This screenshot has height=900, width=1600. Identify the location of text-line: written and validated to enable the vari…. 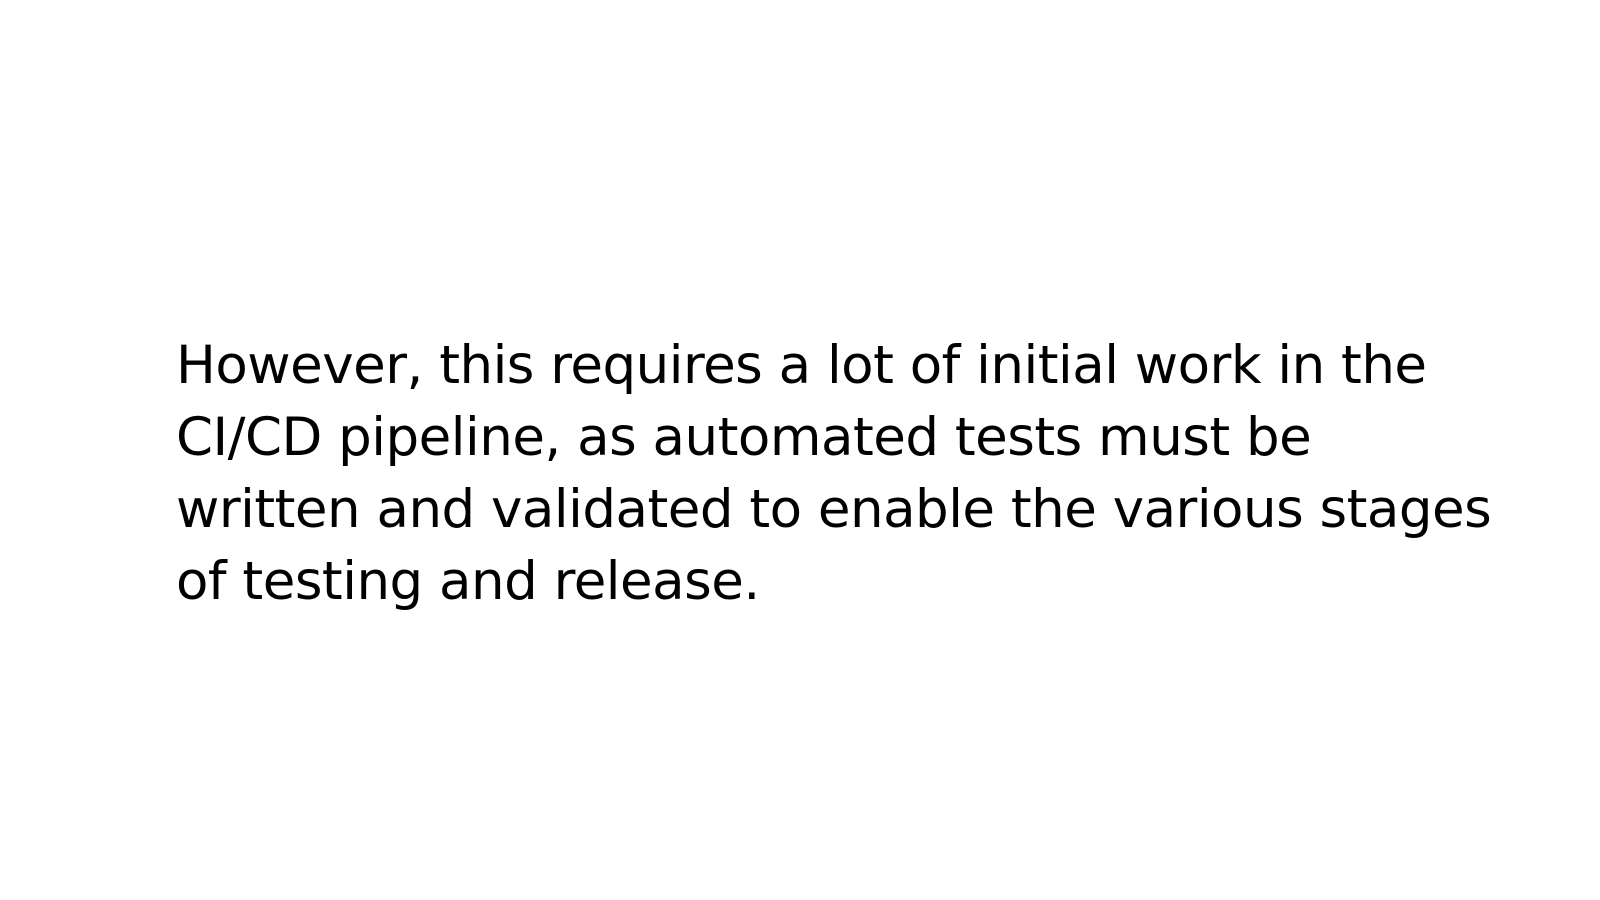
(834, 509).